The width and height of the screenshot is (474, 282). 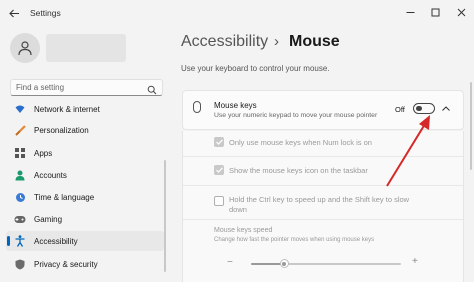 I want to click on sidebar-item-accessibility: Accessibility, so click(x=85, y=241).